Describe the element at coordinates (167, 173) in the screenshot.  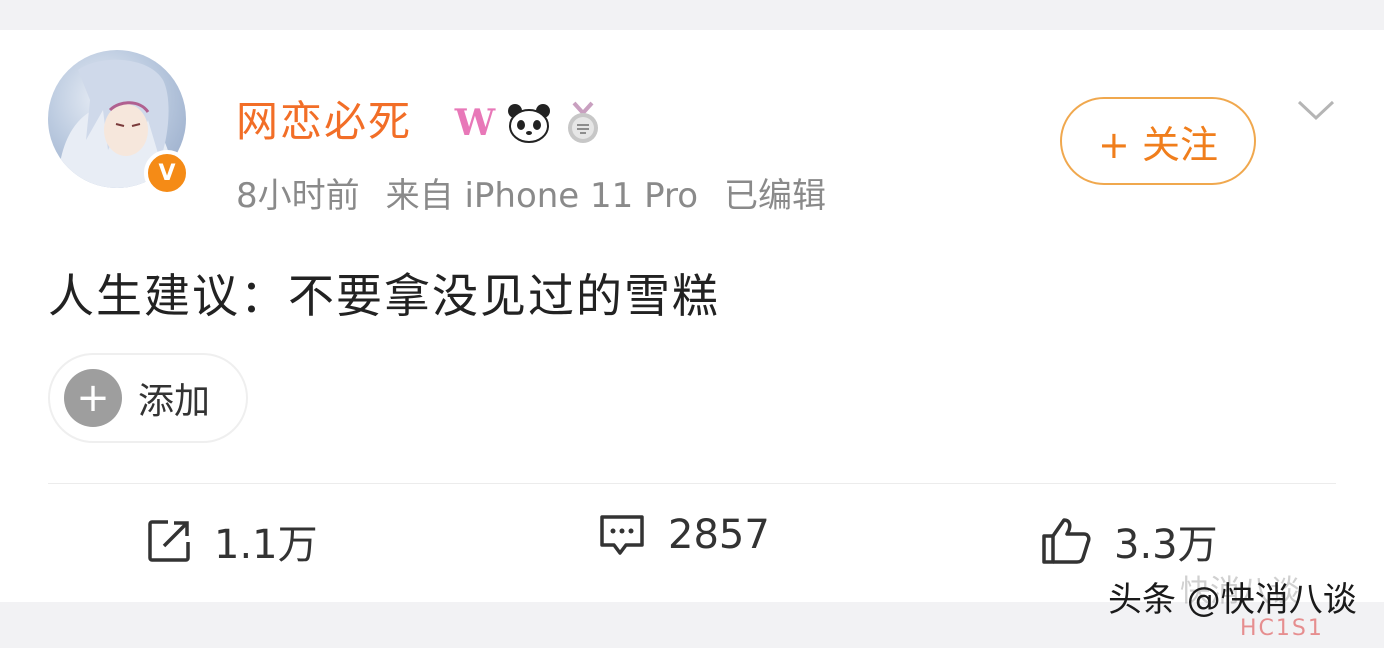
I see `verified-badge-icon: V` at that location.